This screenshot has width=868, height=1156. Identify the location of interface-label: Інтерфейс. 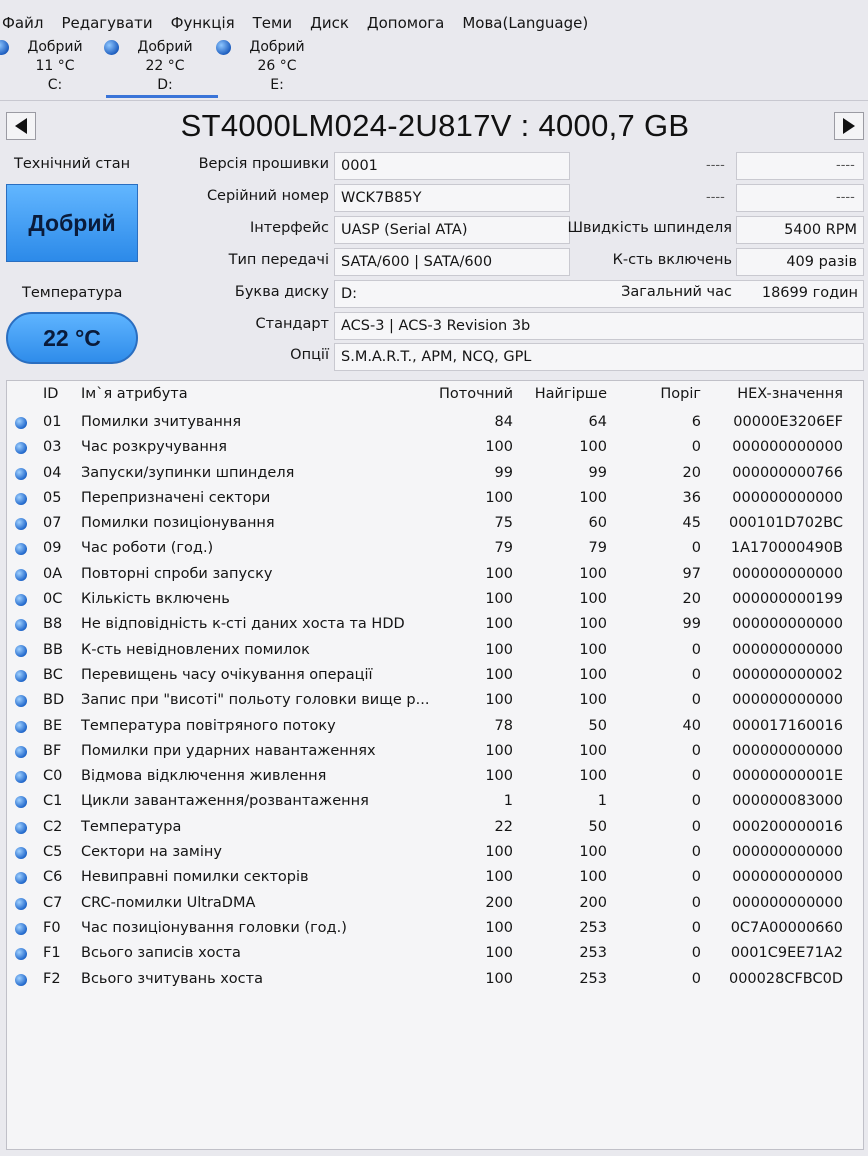
(289, 228).